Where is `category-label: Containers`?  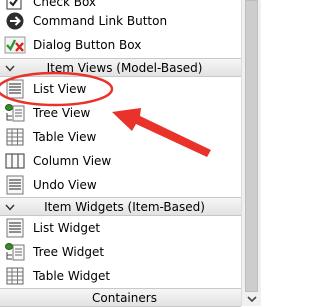
category-label: Containers is located at coordinates (124, 297).